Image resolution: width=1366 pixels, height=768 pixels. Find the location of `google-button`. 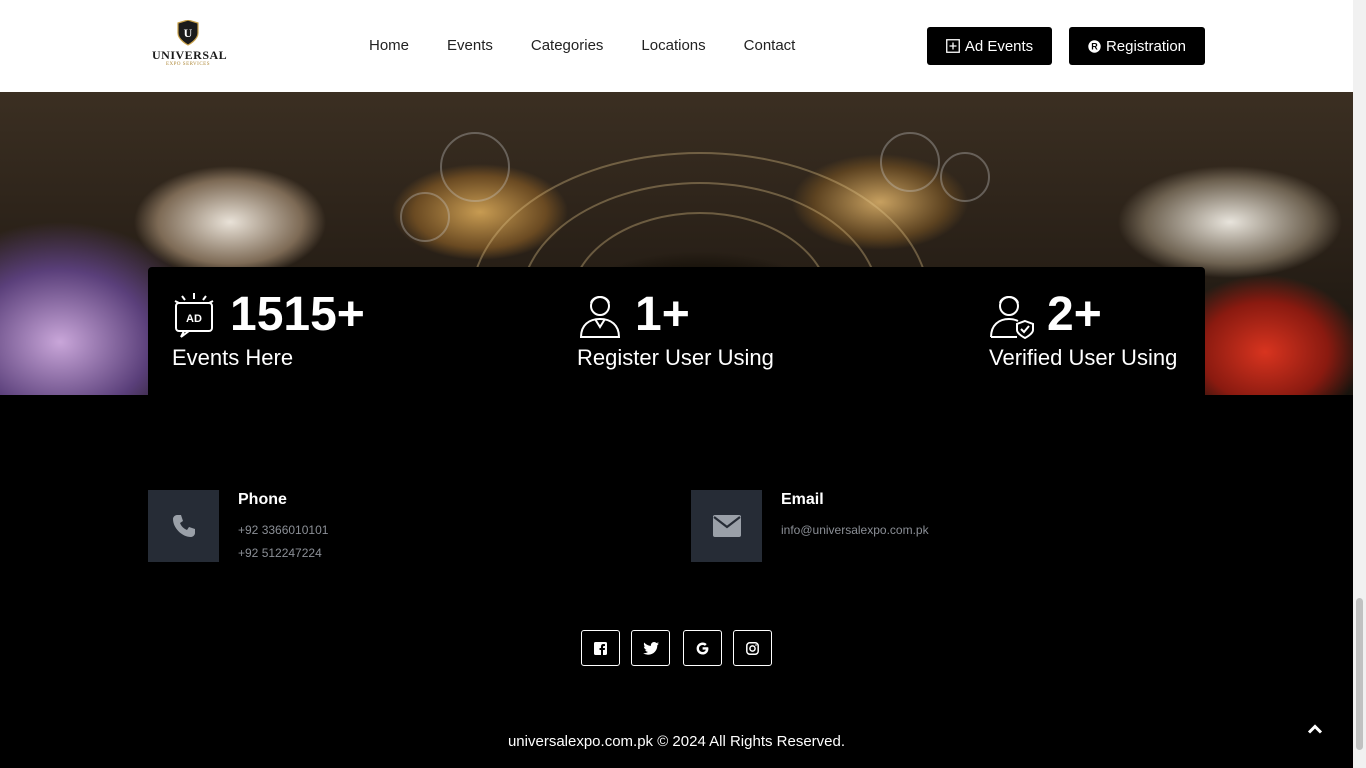

google-button is located at coordinates (702, 648).